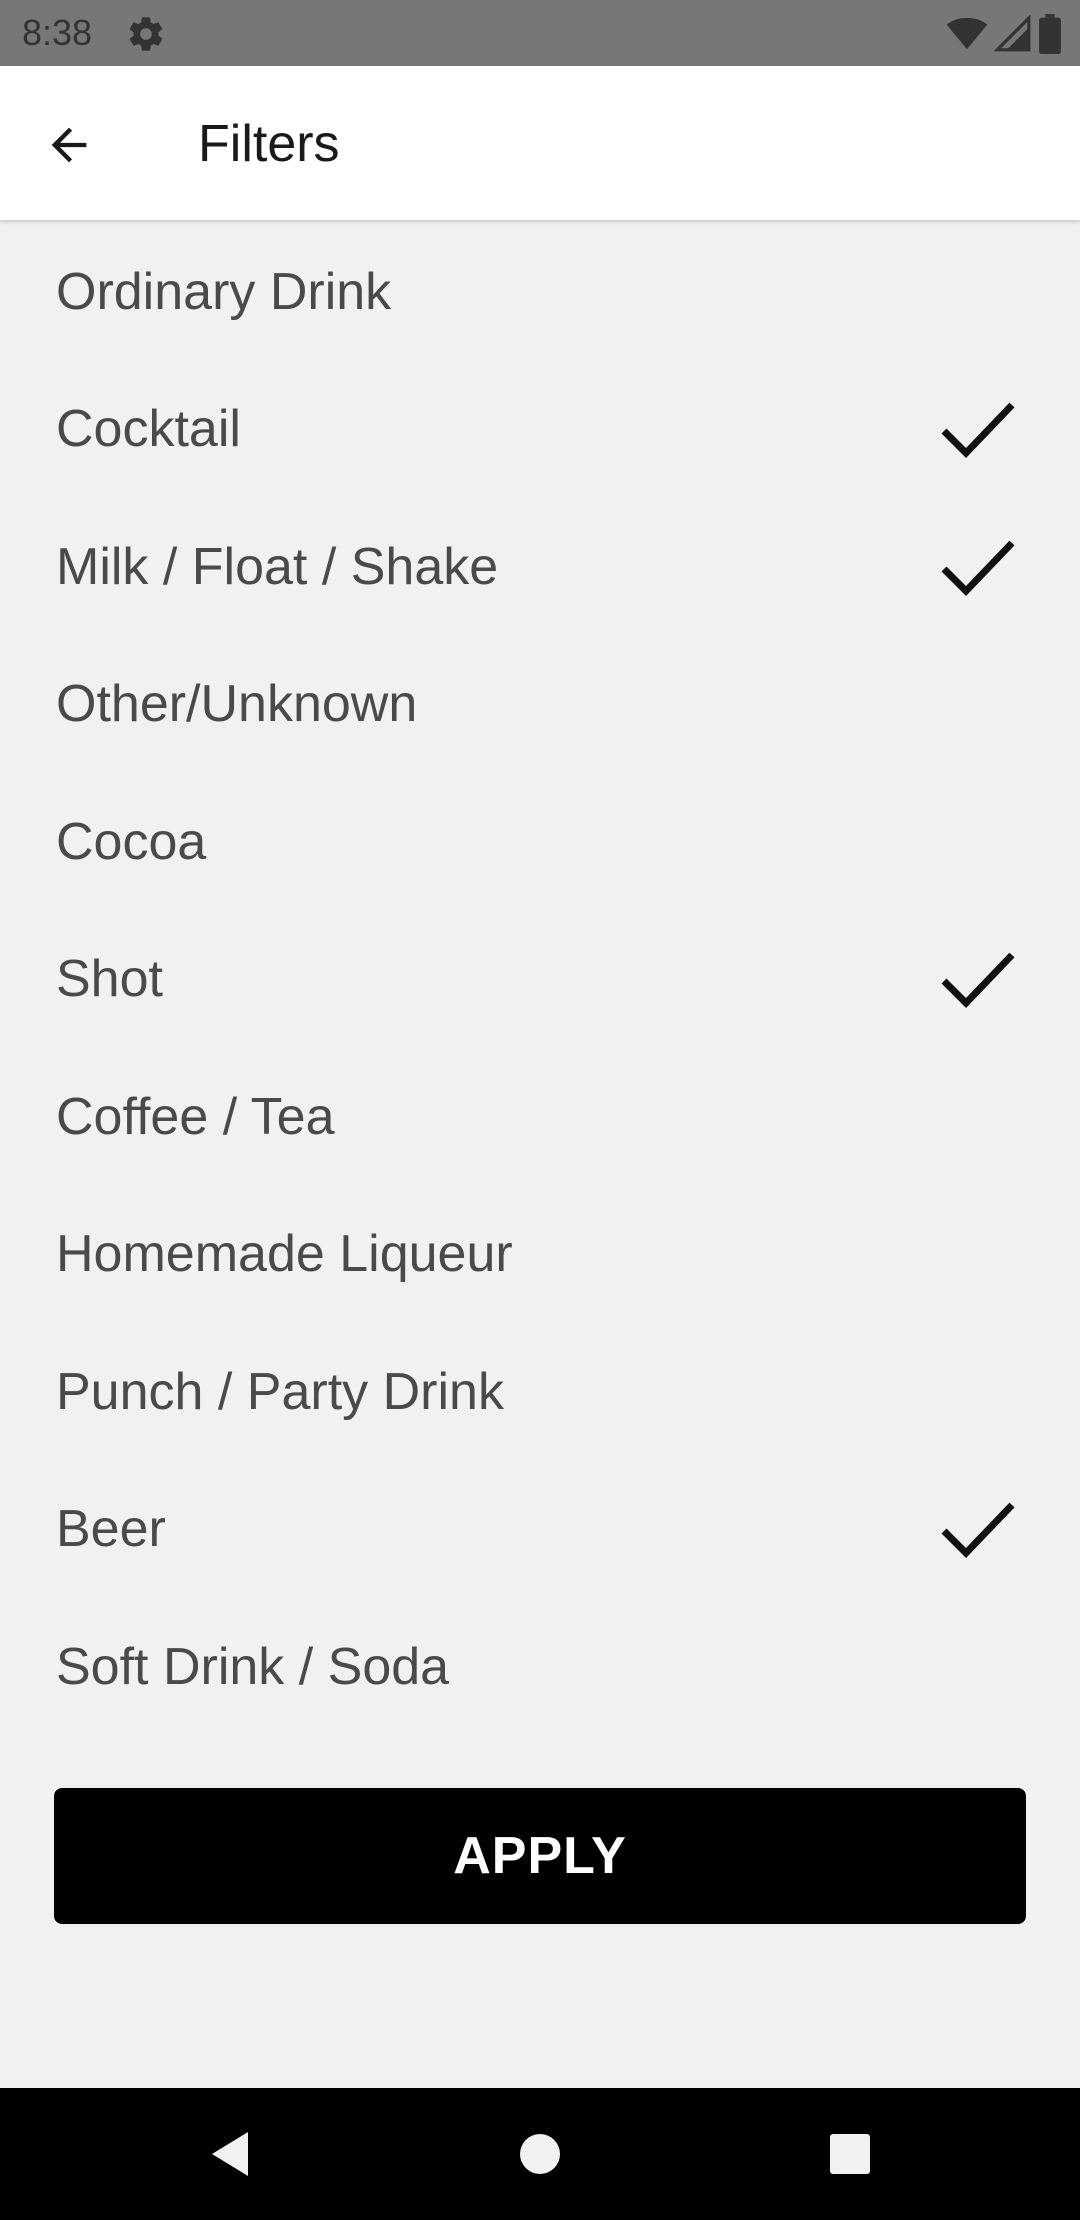  What do you see at coordinates (284, 1254) in the screenshot?
I see `filter-item-label: Homemade Liqueur` at bounding box center [284, 1254].